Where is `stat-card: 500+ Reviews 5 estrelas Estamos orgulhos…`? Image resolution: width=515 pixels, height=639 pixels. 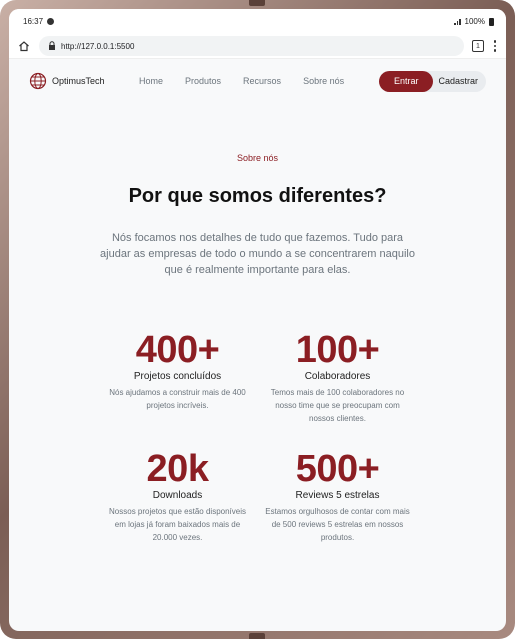
stat-card: 500+ Reviews 5 estrelas Estamos orgulhos… is located at coordinates (338, 496).